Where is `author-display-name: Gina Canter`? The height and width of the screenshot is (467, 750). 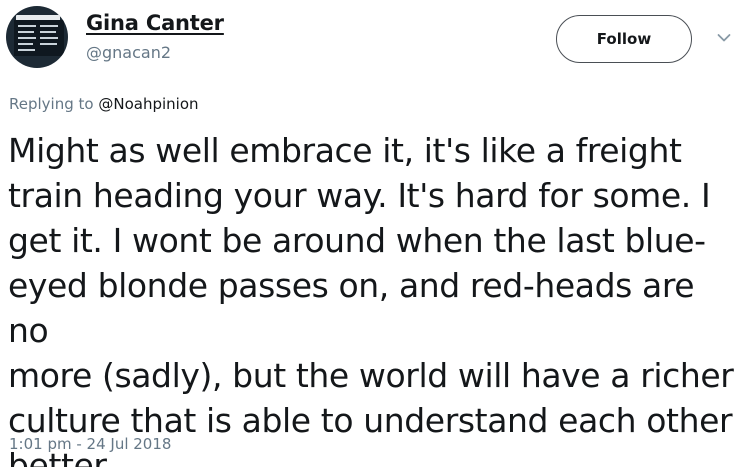 author-display-name: Gina Canter is located at coordinates (155, 23).